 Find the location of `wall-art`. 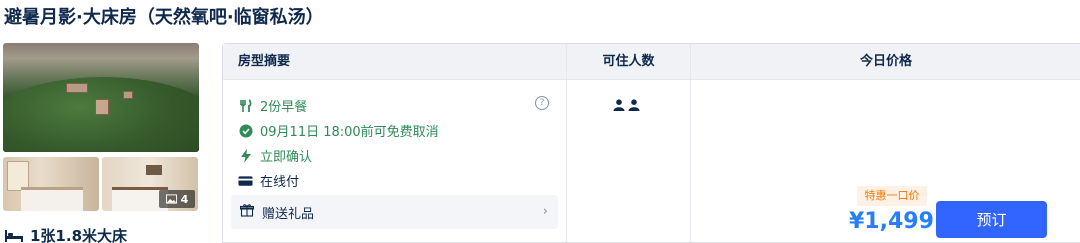

wall-art is located at coordinates (154, 170).